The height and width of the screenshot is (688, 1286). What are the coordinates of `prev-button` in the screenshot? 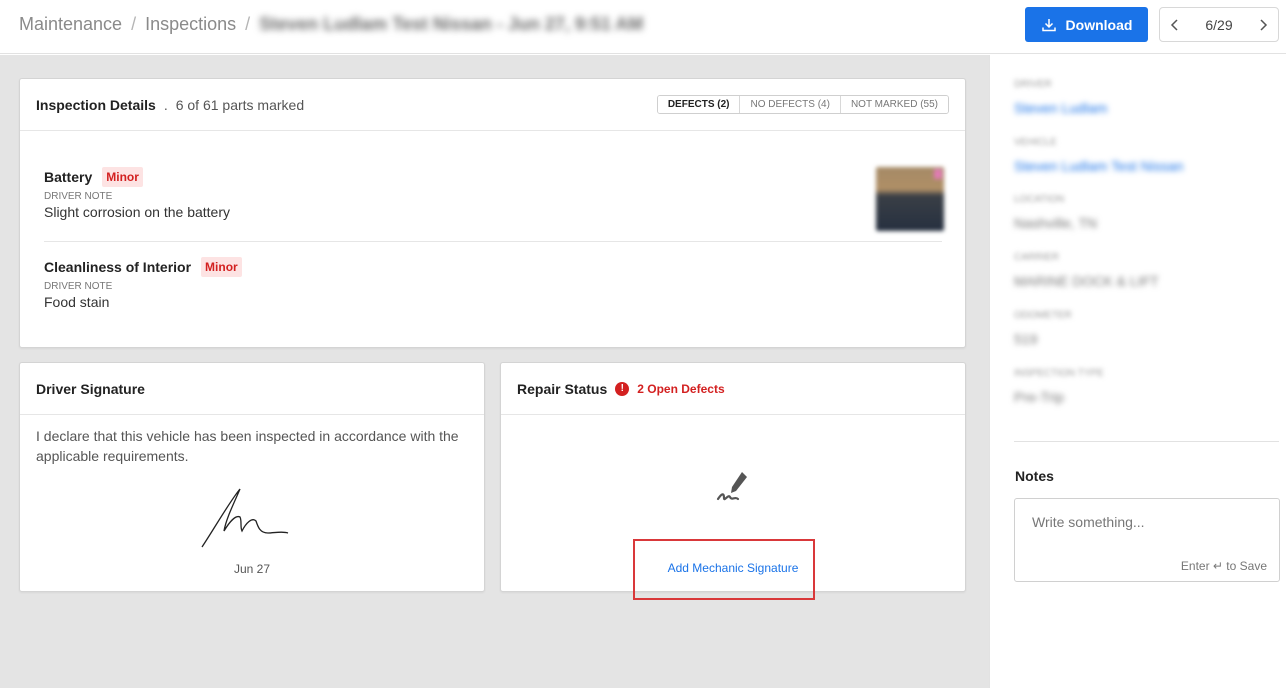 It's located at (1175, 24).